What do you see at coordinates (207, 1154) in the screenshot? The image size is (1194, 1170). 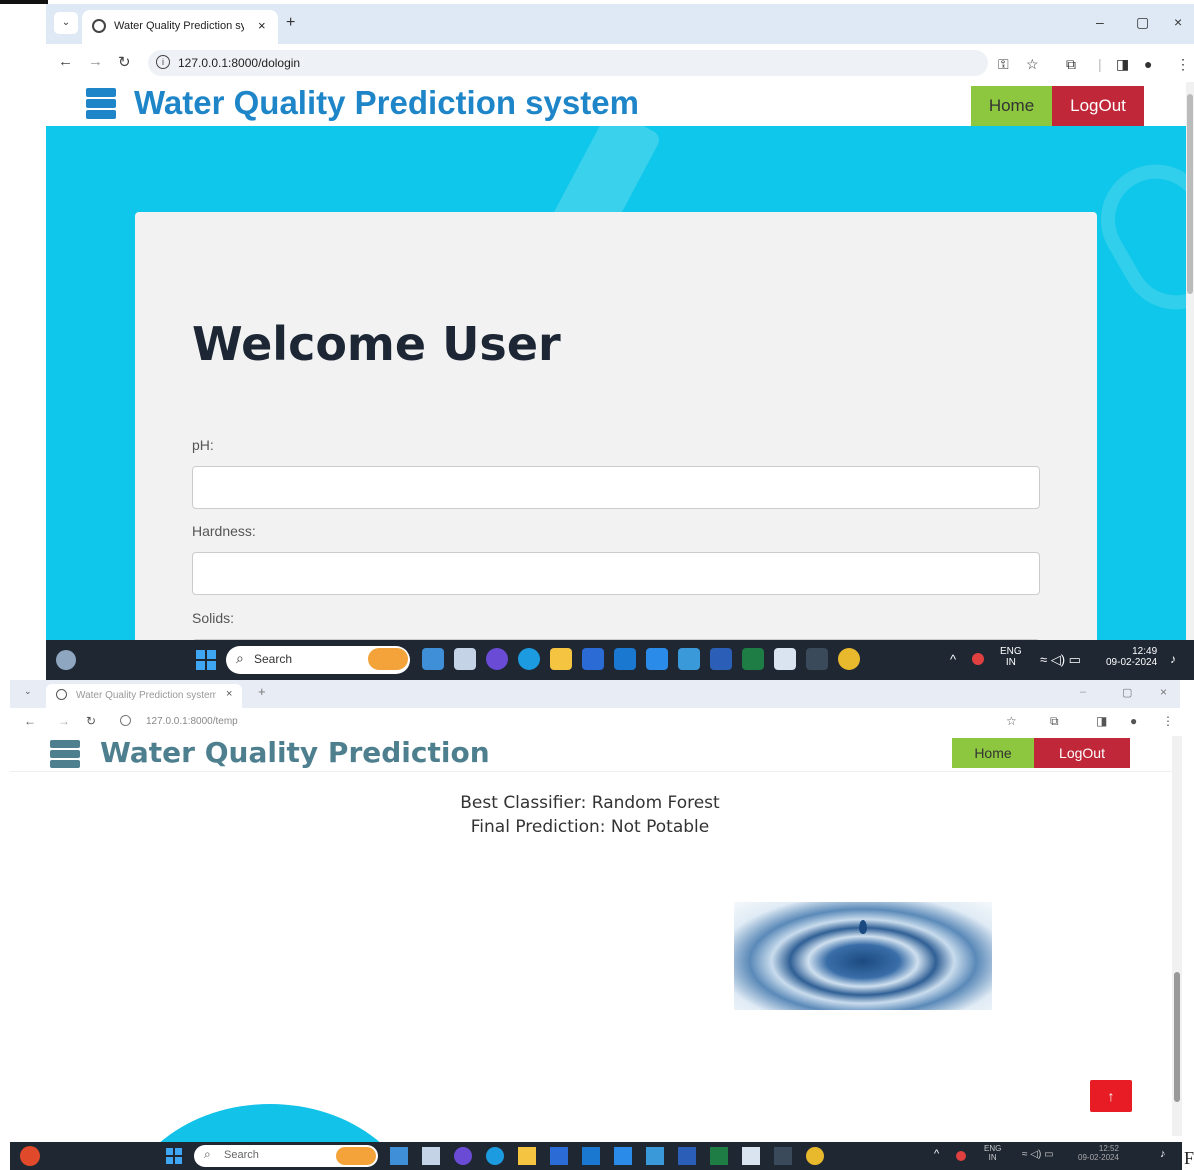 I see `search-icon: ⌕` at bounding box center [207, 1154].